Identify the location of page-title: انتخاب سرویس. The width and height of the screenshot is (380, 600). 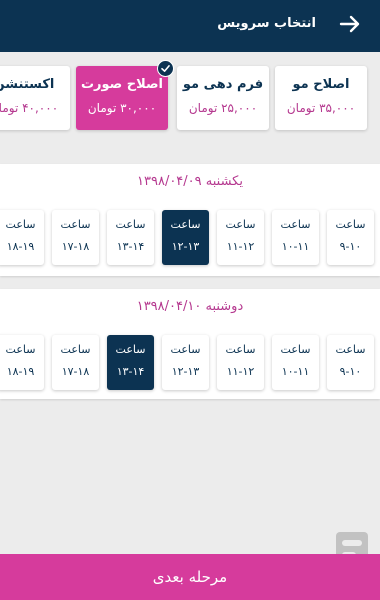
(266, 23).